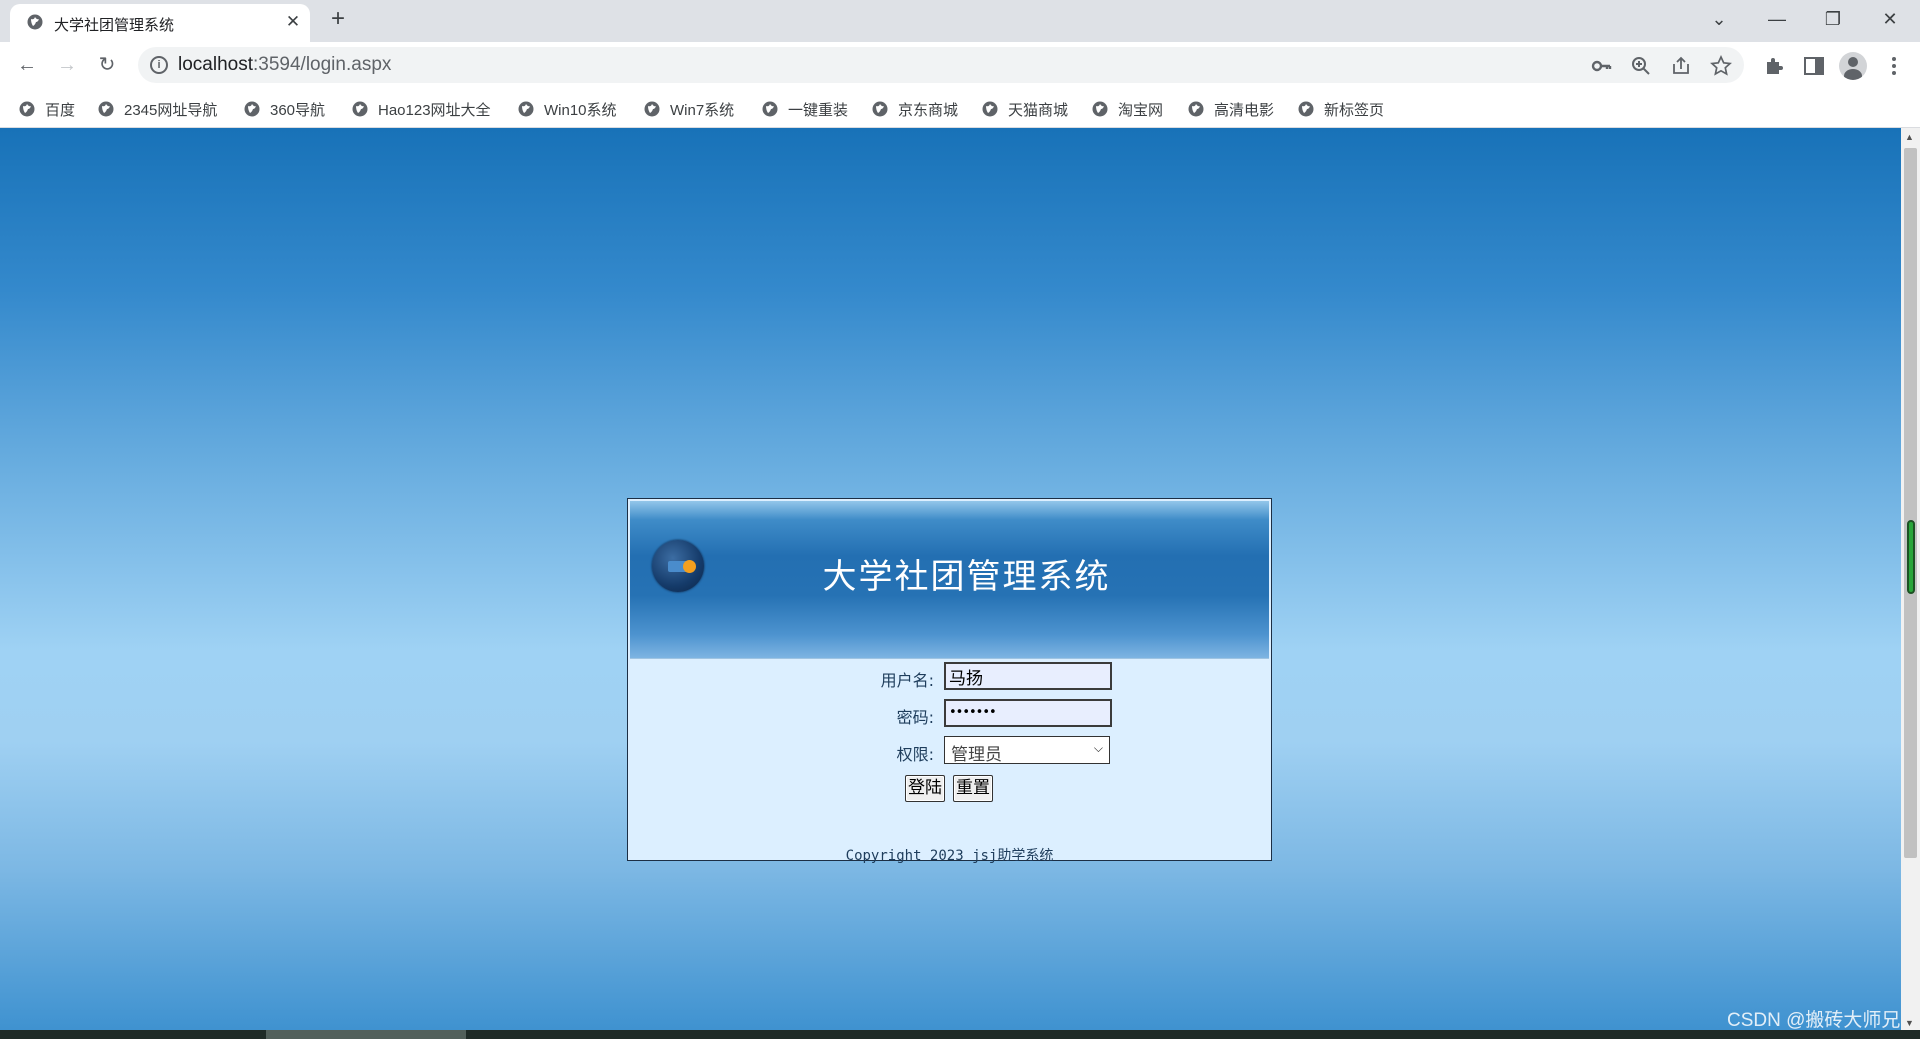 This screenshot has height=1039, width=1920. What do you see at coordinates (434, 110) in the screenshot?
I see `bookmark-label: Hao123网址大全` at bounding box center [434, 110].